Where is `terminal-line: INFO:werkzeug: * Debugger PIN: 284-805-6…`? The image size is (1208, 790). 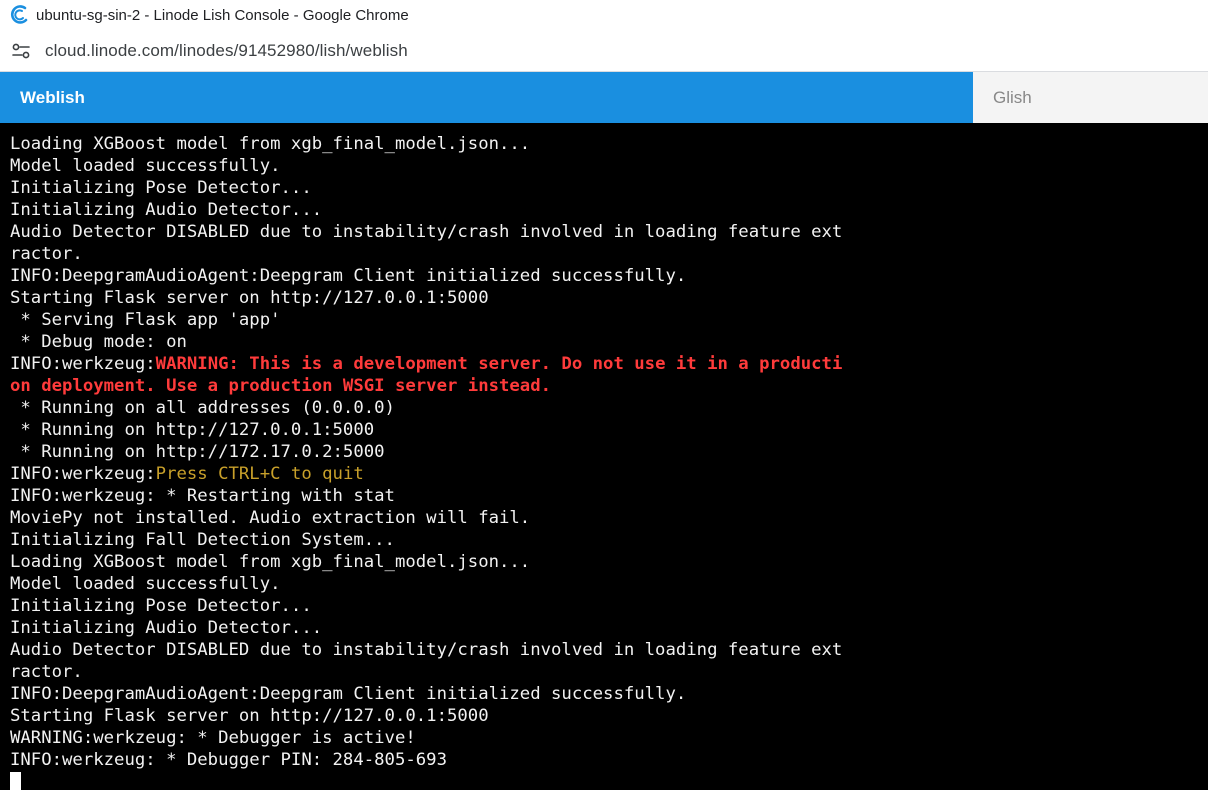 terminal-line: INFO:werkzeug: * Debugger PIN: 284-805-6… is located at coordinates (609, 760).